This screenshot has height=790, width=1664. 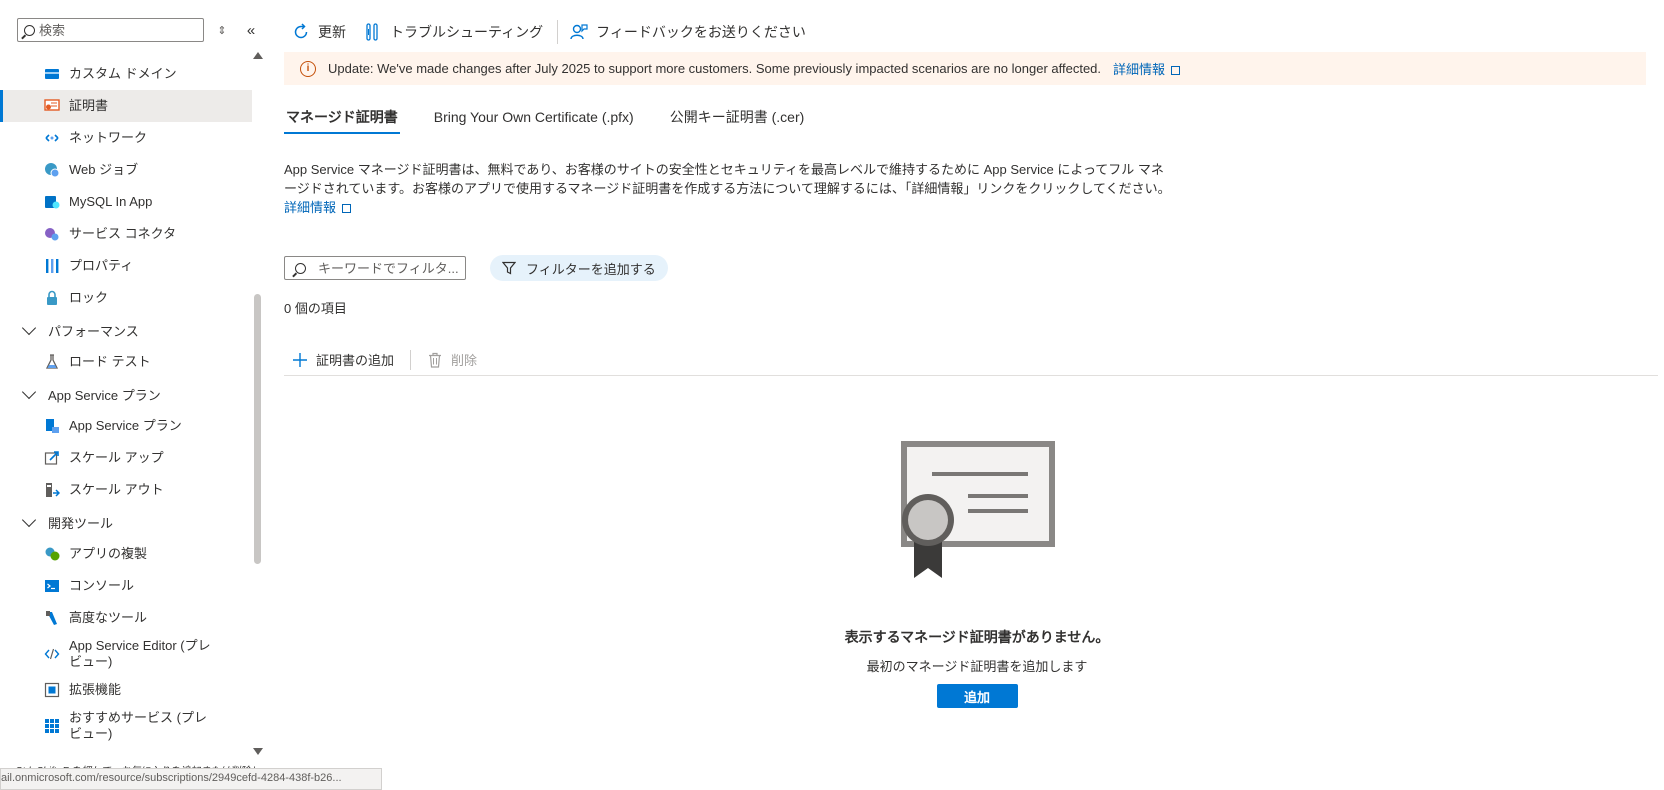 I want to click on toolbar-divider, so click(x=558, y=32).